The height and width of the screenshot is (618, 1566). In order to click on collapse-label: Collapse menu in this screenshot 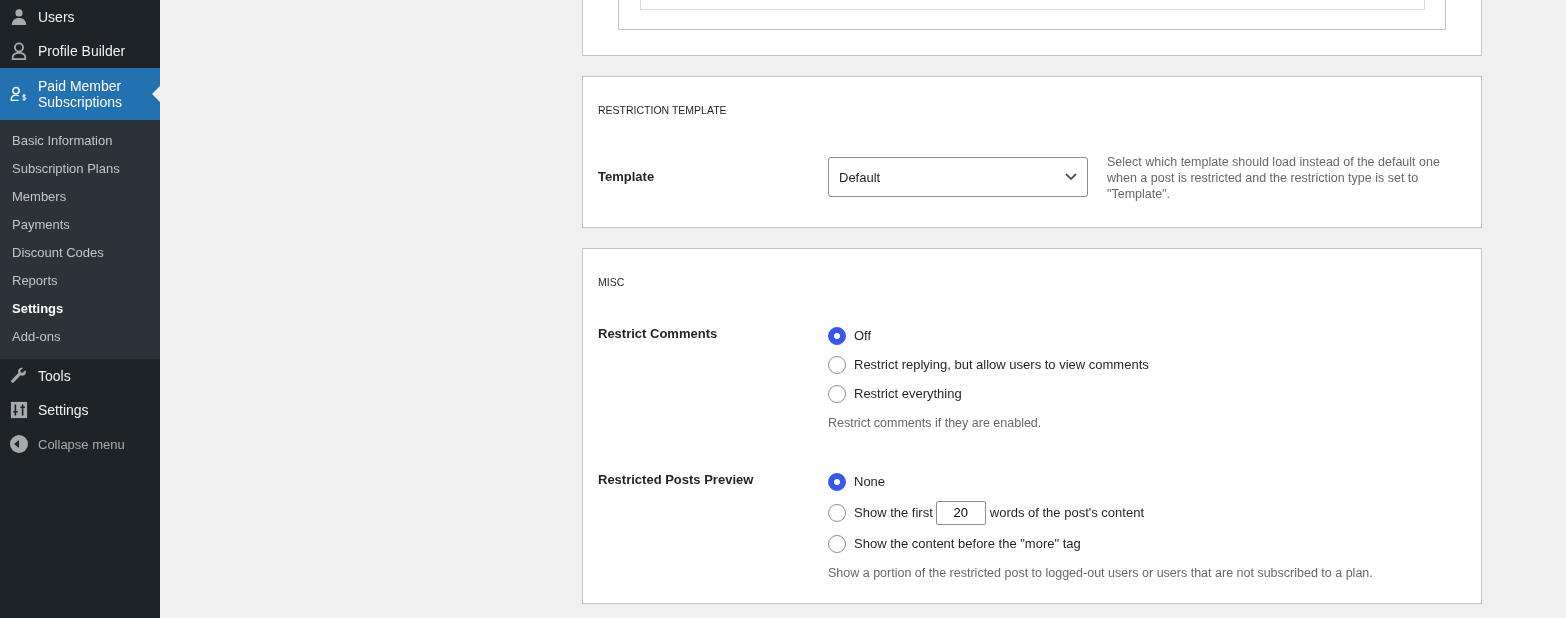, I will do `click(81, 444)`.